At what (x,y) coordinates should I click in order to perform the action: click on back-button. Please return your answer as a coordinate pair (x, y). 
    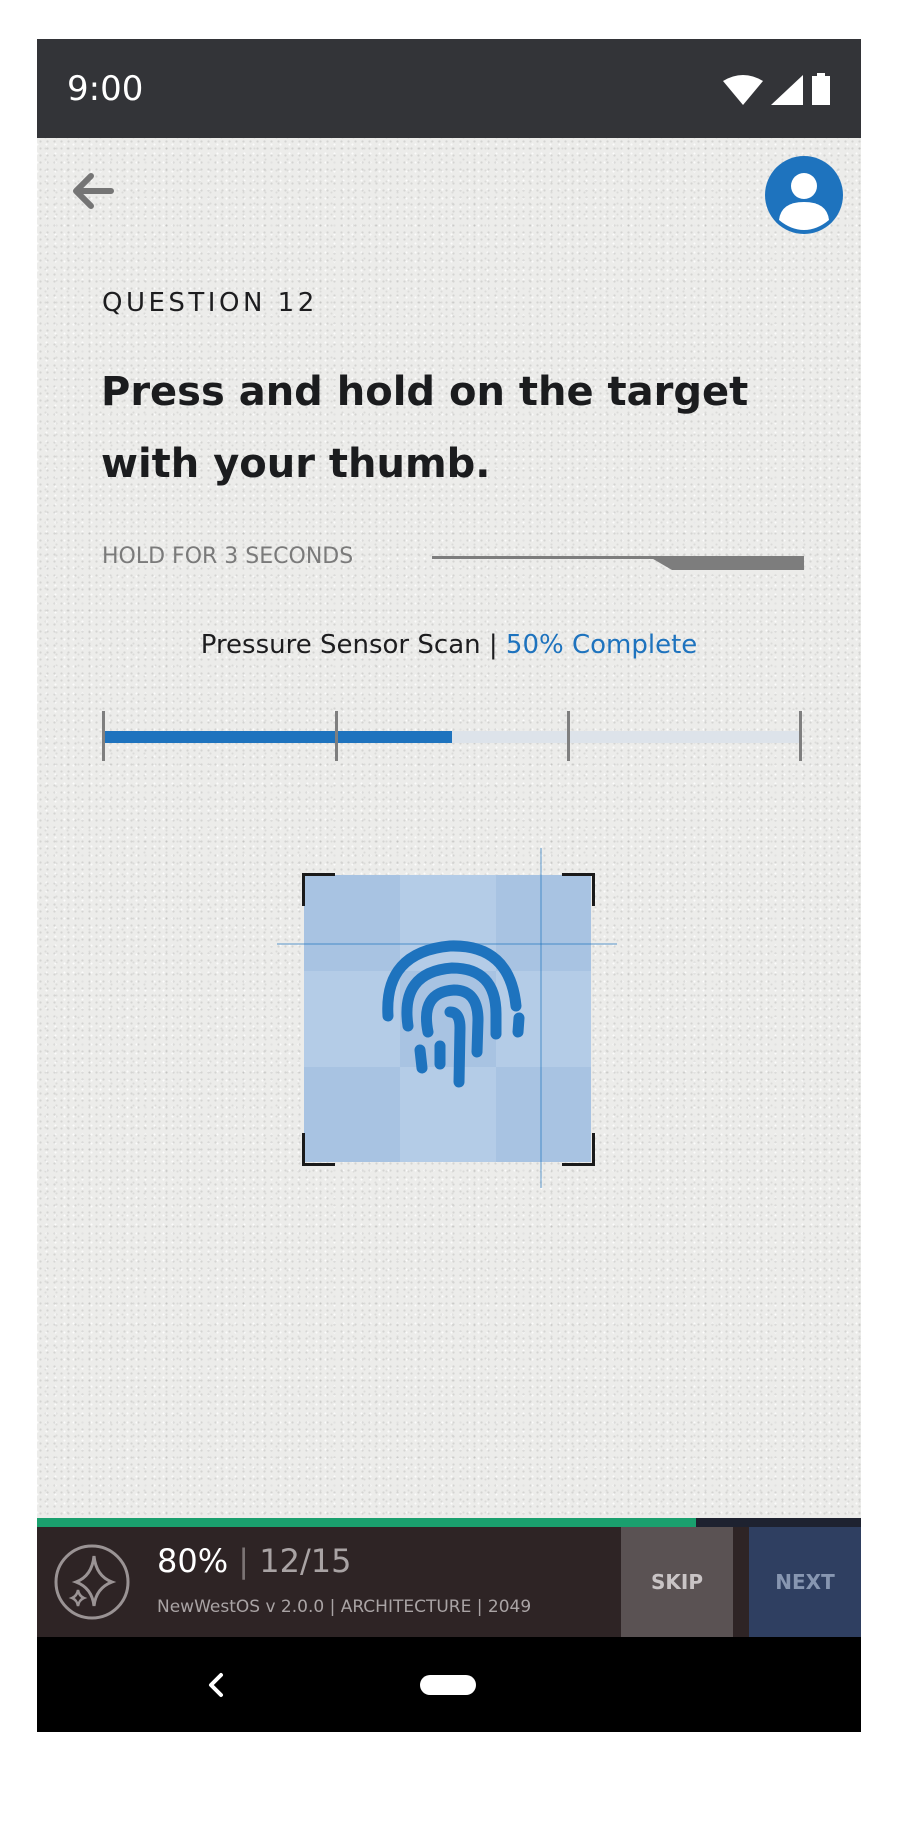
    Looking at the image, I should click on (92, 191).